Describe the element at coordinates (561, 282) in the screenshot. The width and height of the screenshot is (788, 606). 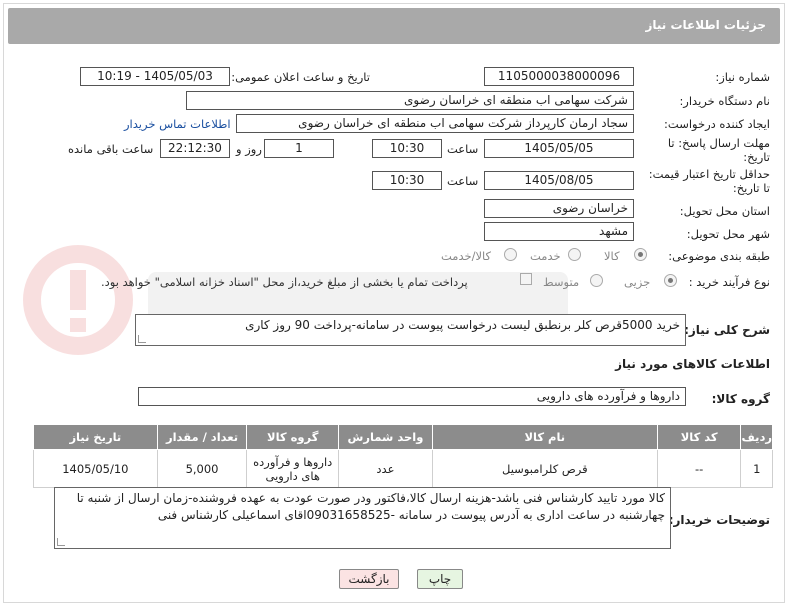
I see `process-option-medium: متوسط` at that location.